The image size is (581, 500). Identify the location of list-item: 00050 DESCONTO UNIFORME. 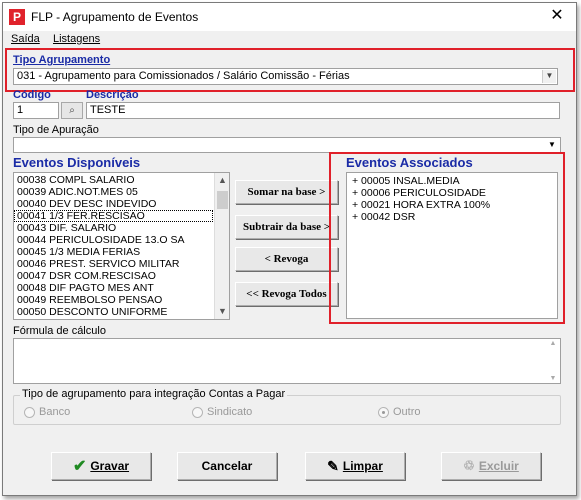
(113, 312).